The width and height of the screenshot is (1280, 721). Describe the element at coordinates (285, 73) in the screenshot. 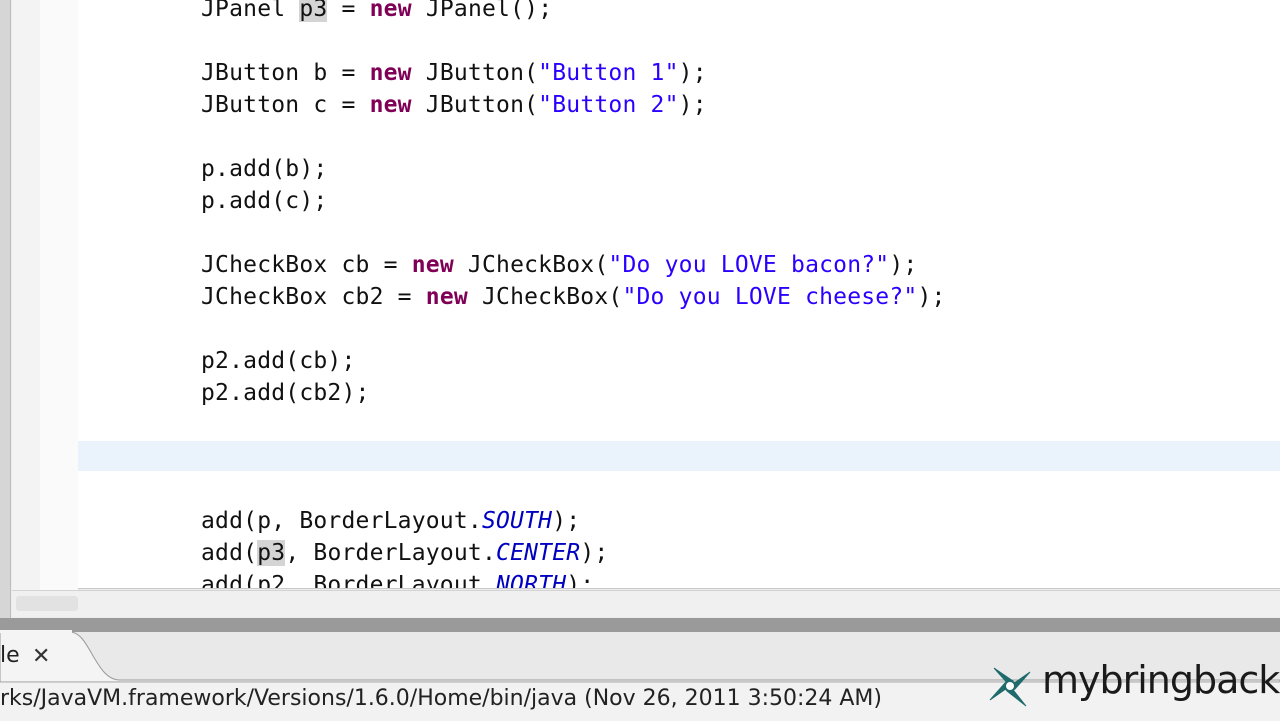

I see `code-token: JButton b =` at that location.